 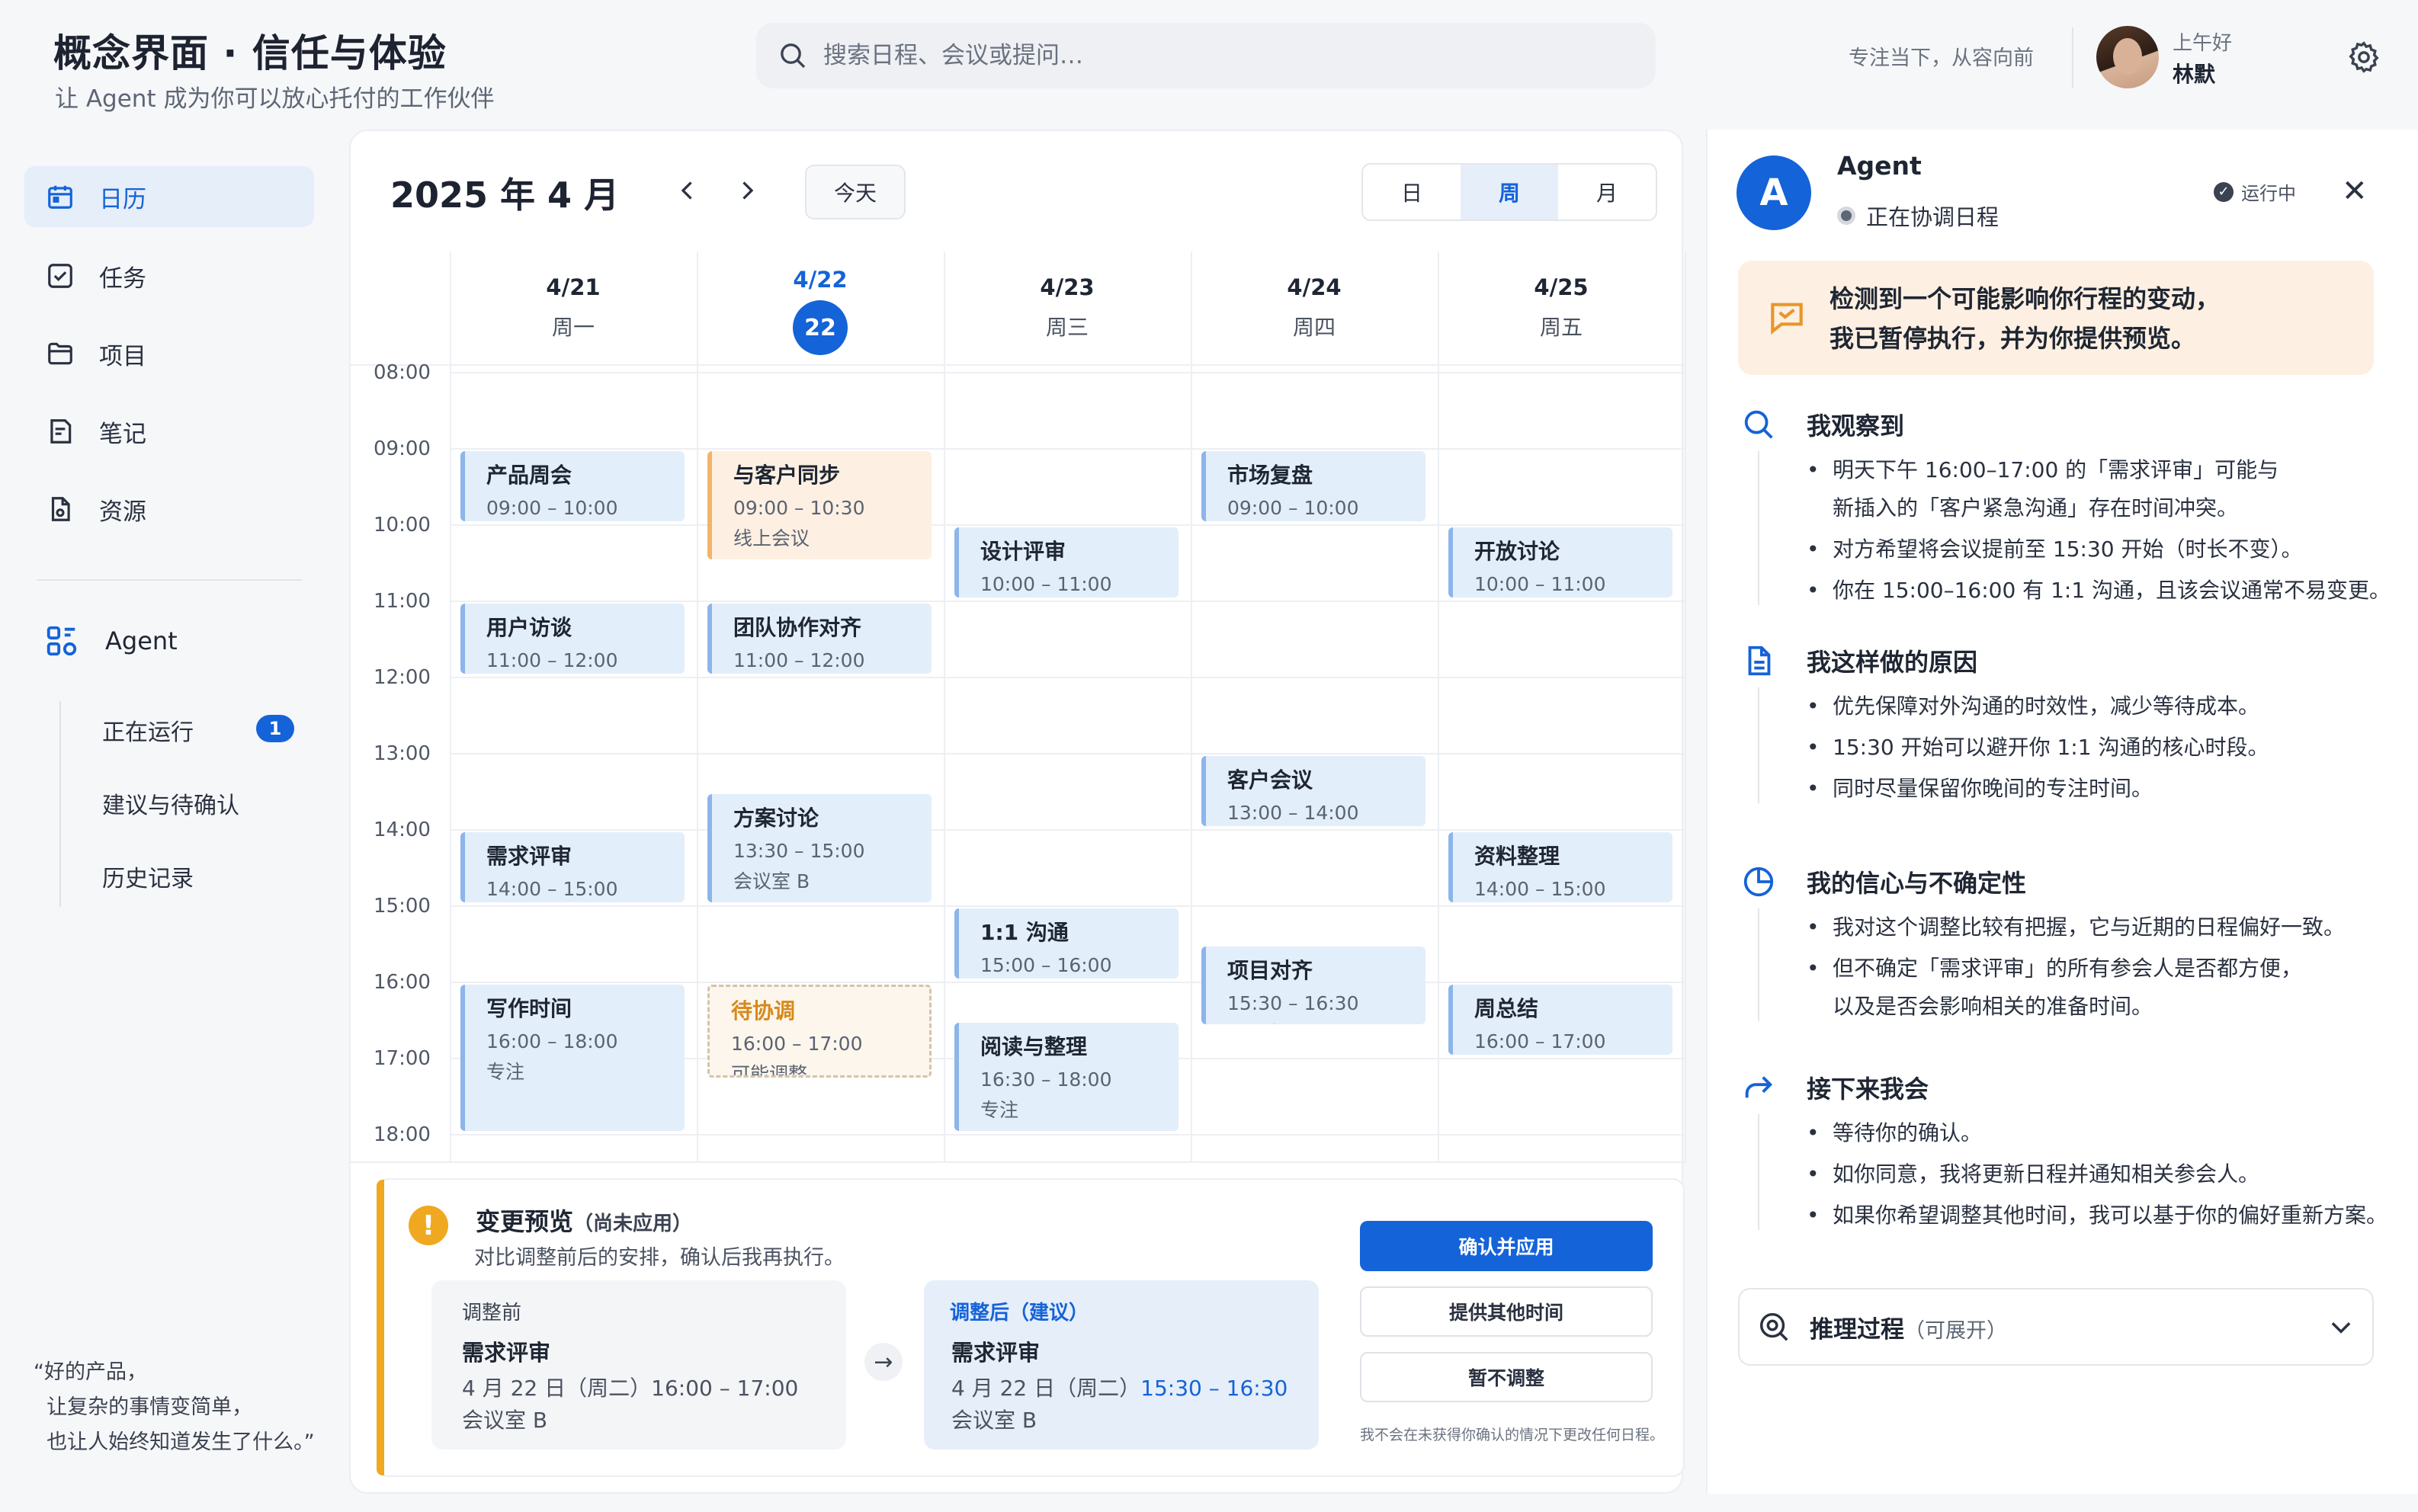 I want to click on sidebar-item-resources: 资源, so click(x=169, y=509).